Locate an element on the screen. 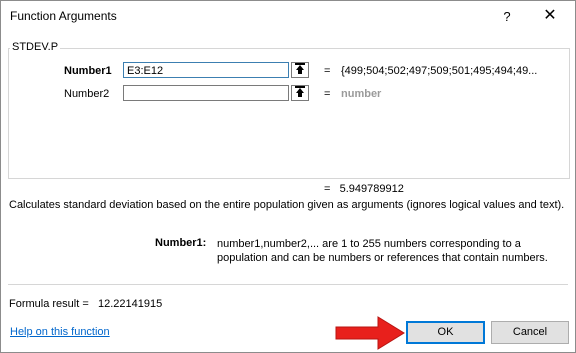 The height and width of the screenshot is (353, 576). ok-button: OK is located at coordinates (445, 332).